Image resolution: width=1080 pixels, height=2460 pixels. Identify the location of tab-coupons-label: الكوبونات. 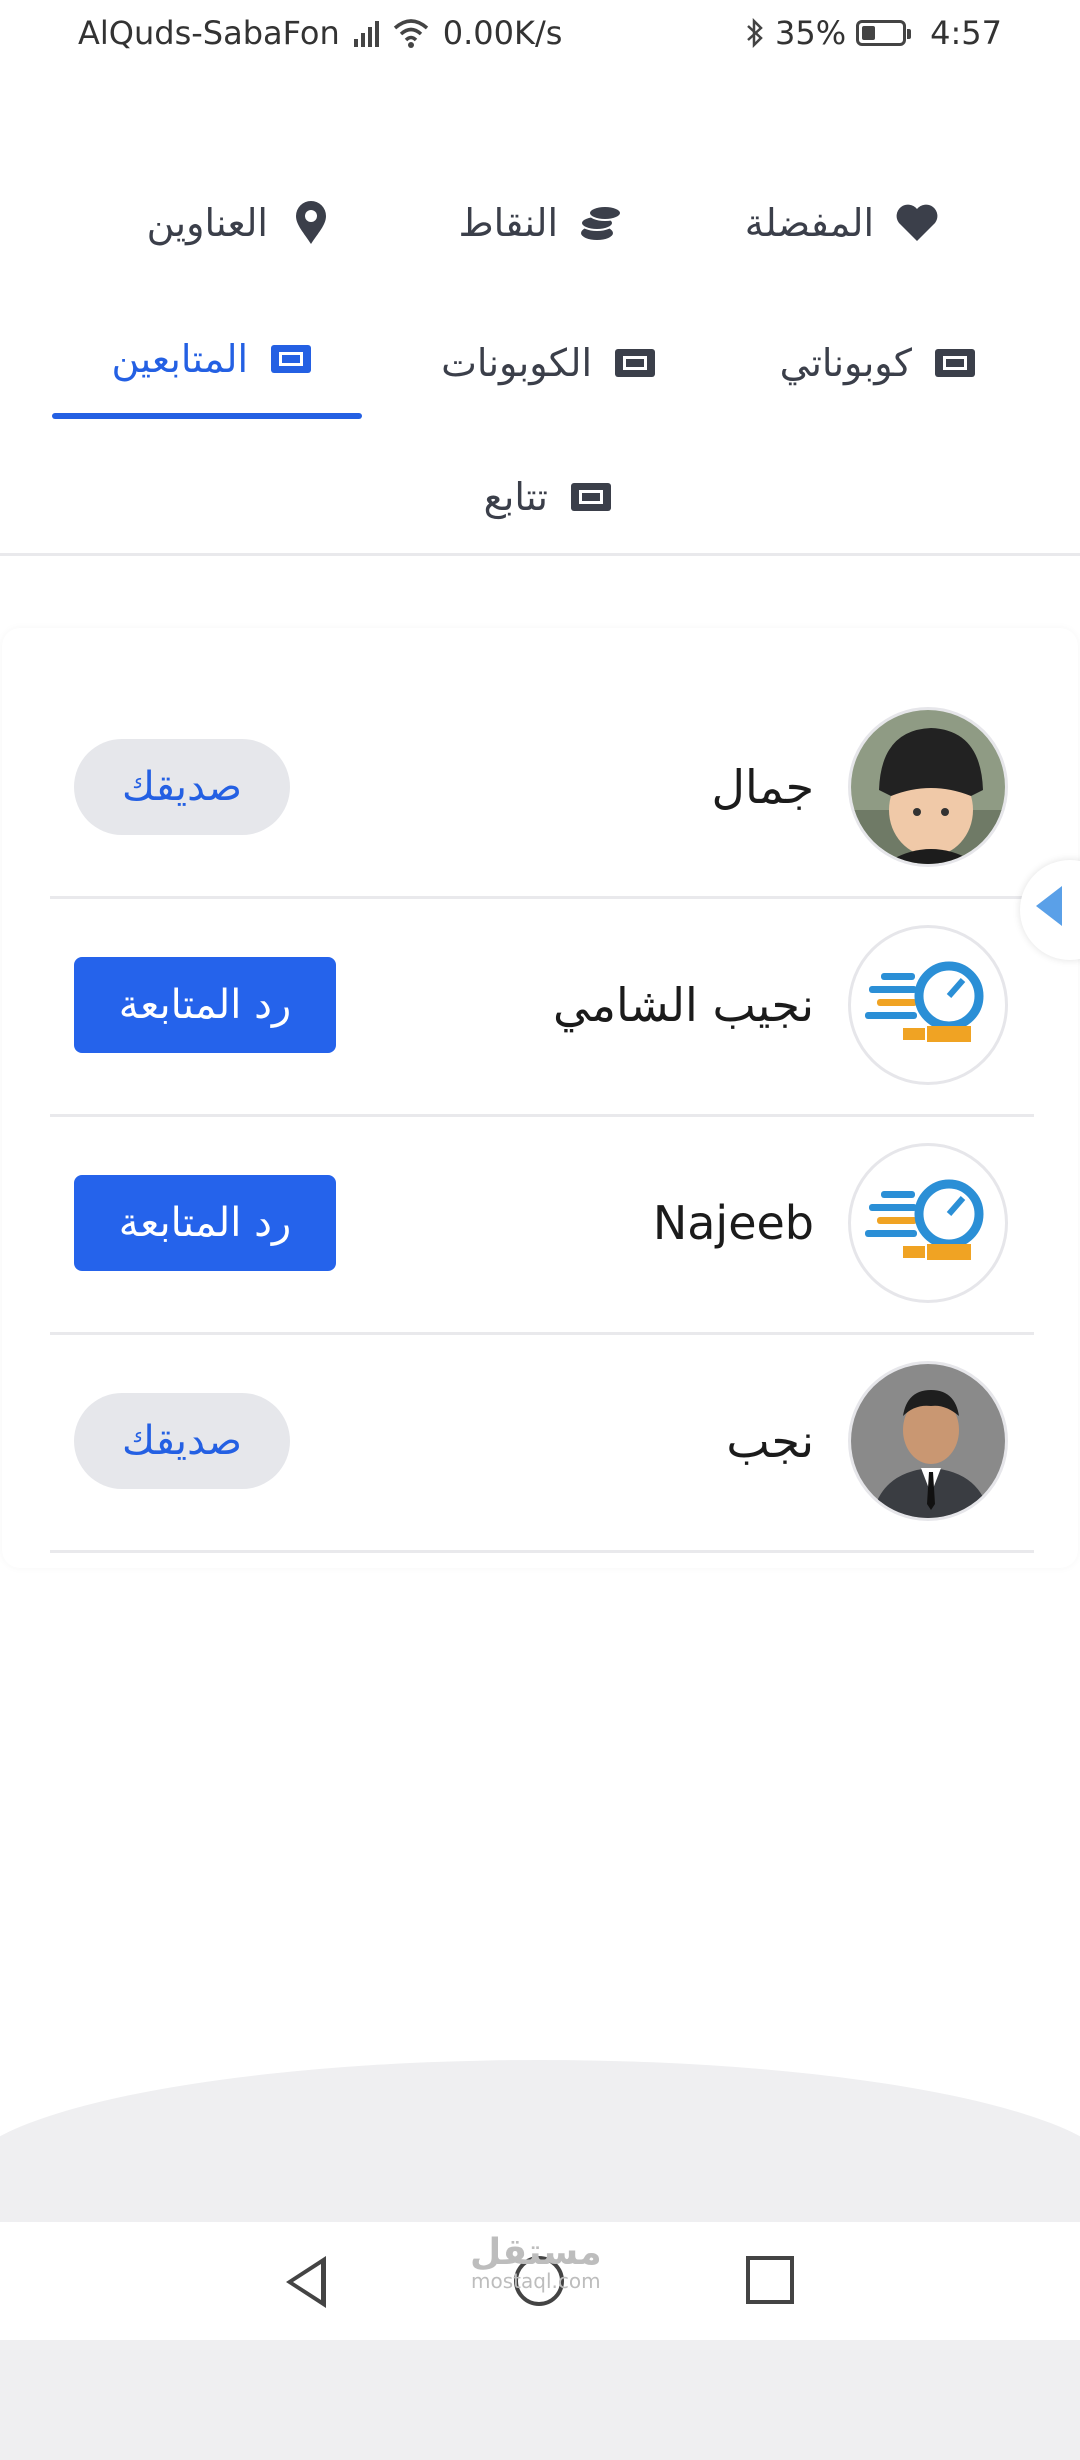
(516, 363).